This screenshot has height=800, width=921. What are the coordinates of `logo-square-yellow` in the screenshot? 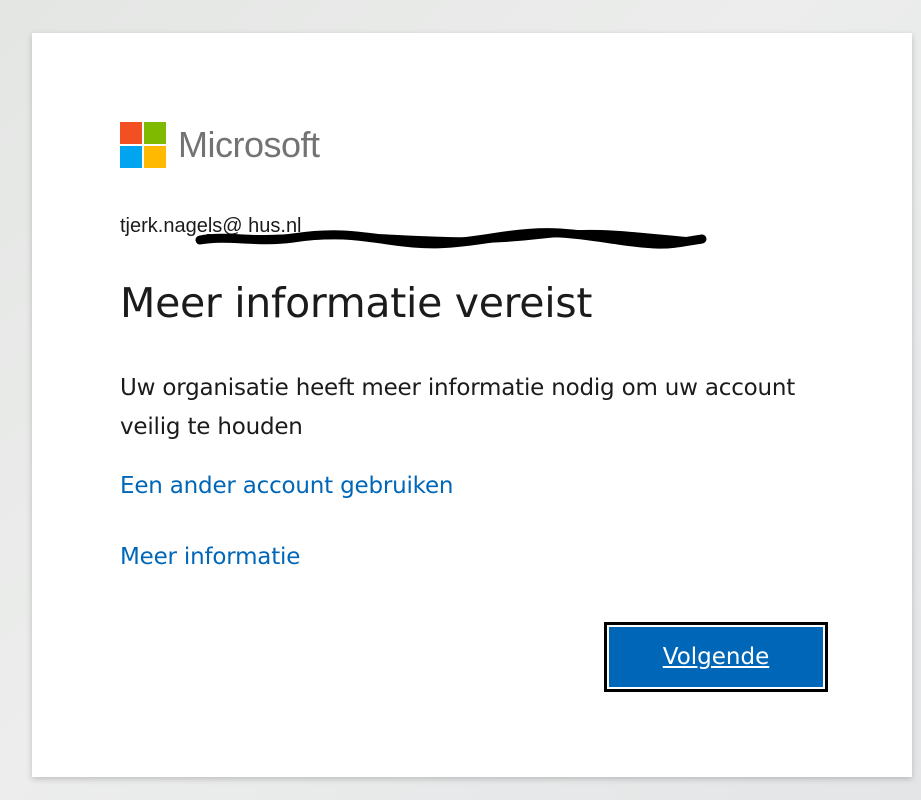 It's located at (155, 157).